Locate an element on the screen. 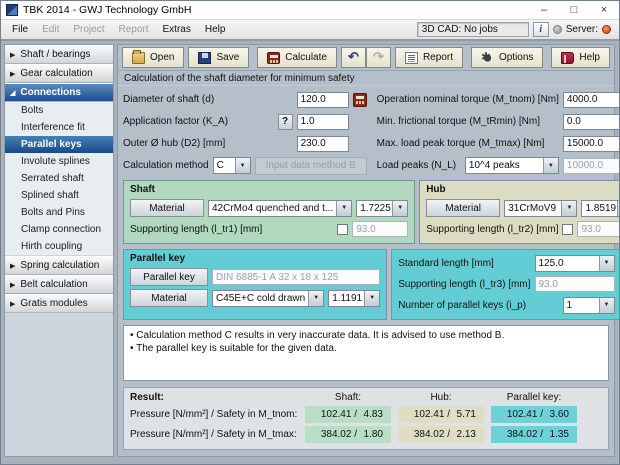 The width and height of the screenshot is (620, 465). sidebar-item-splined-shaft: Splined shaft is located at coordinates (59, 195).